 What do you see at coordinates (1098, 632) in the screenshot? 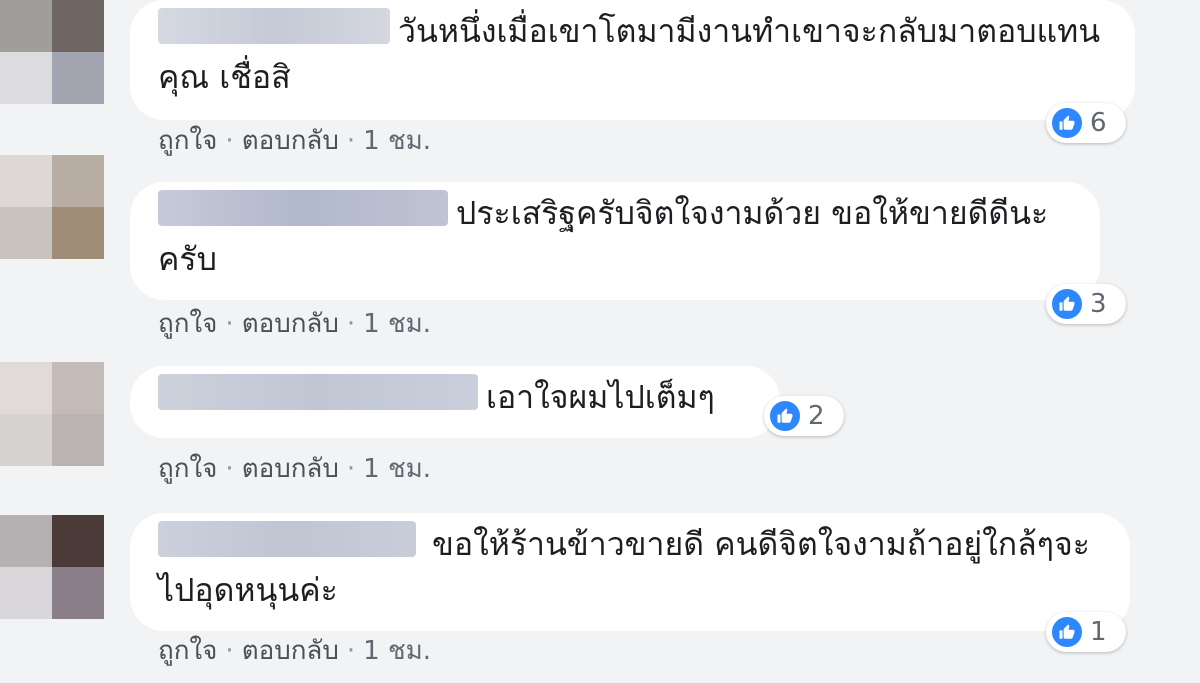
I see `like-count: 1` at bounding box center [1098, 632].